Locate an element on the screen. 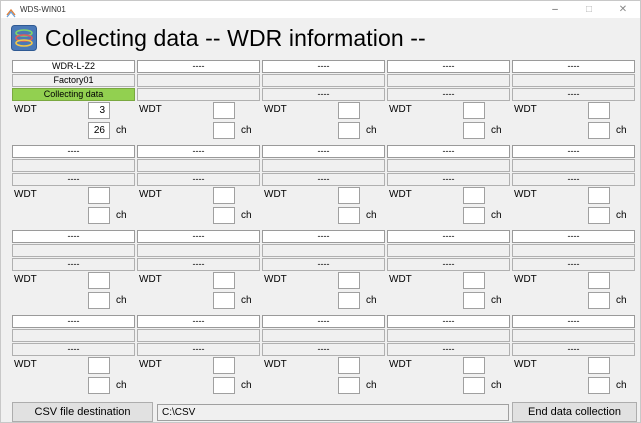 This screenshot has height=423, width=641. minimize-button: – is located at coordinates (555, 9).